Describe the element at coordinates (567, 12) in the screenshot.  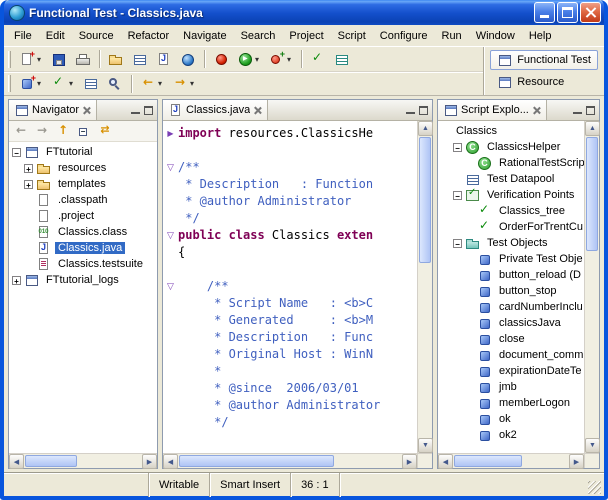
I see `maximize-button` at that location.